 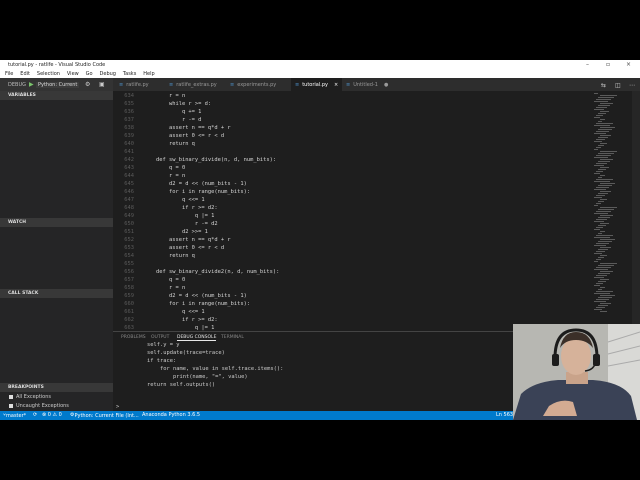 I want to click on breakpoint-uncaught-exceptions: Uncaught Exceptions, so click(x=39, y=406).